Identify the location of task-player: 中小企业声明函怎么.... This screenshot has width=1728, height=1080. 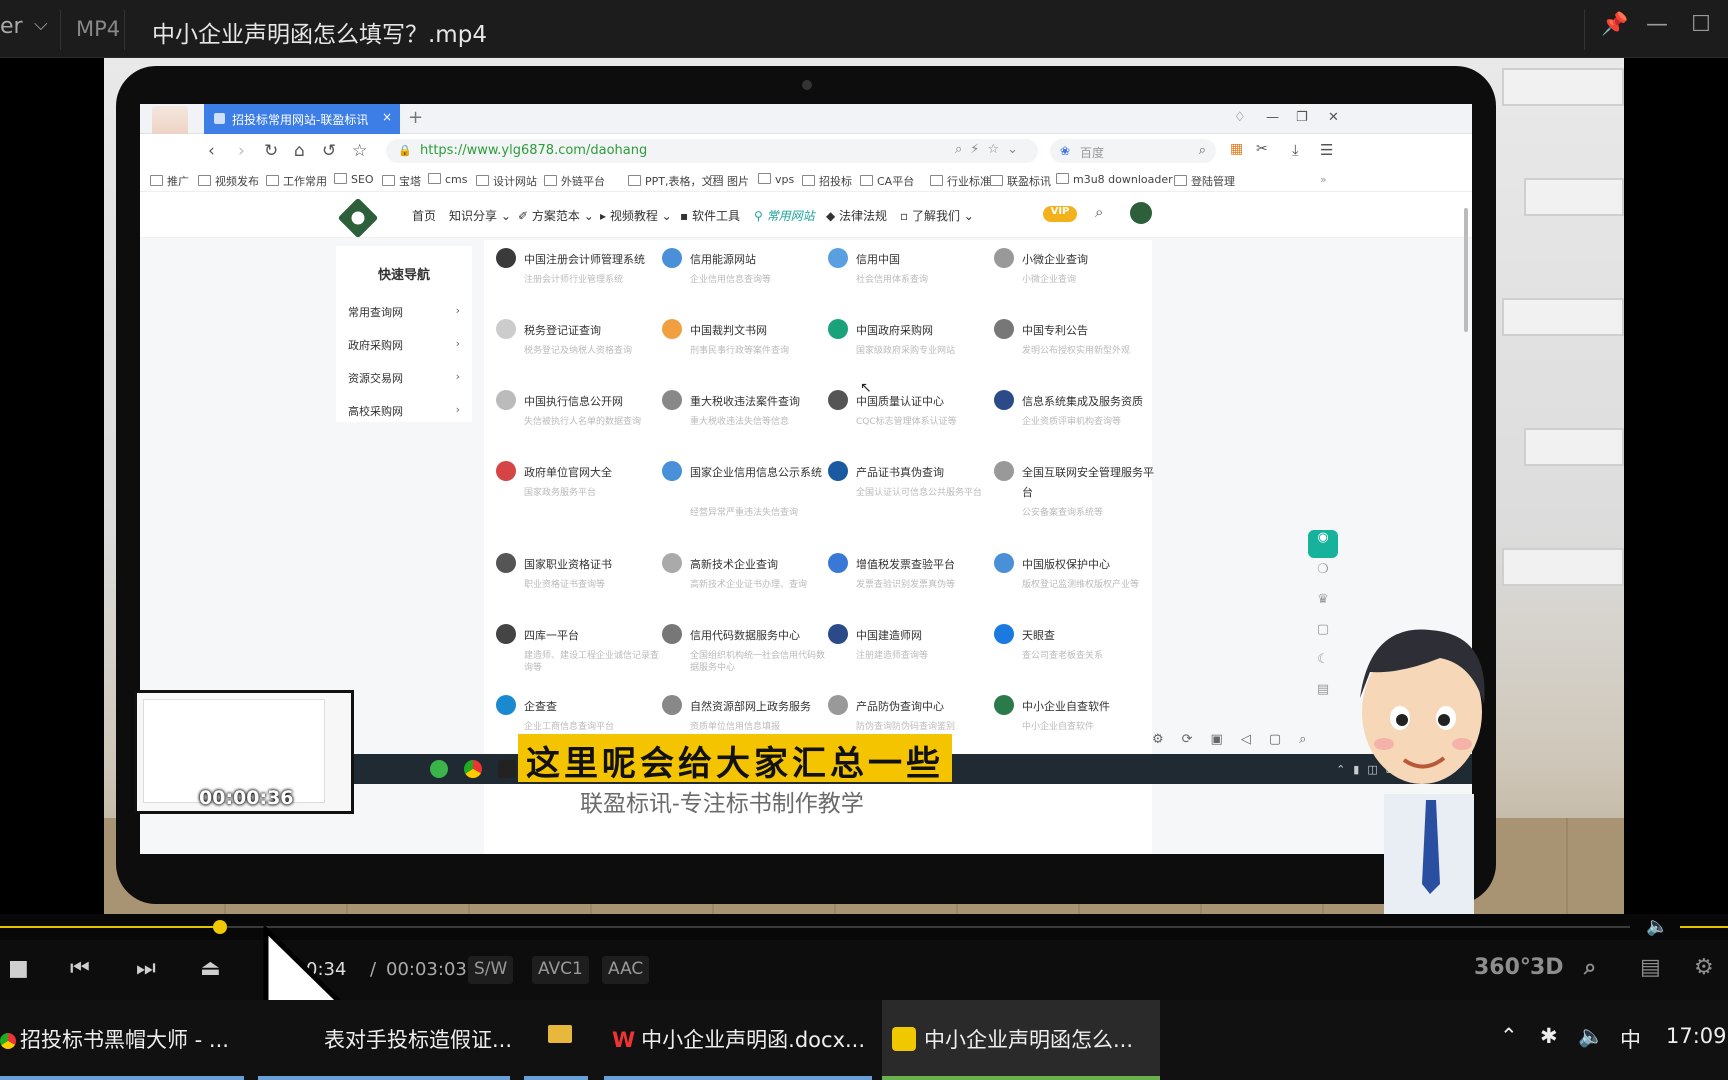
(1021, 1040).